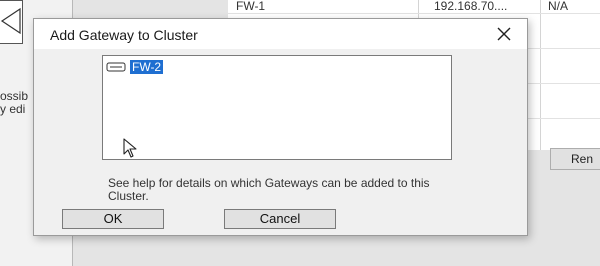 This screenshot has height=266, width=600. Describe the element at coordinates (14, 102) in the screenshot. I see `left-panel-text: ossib y edi` at that location.